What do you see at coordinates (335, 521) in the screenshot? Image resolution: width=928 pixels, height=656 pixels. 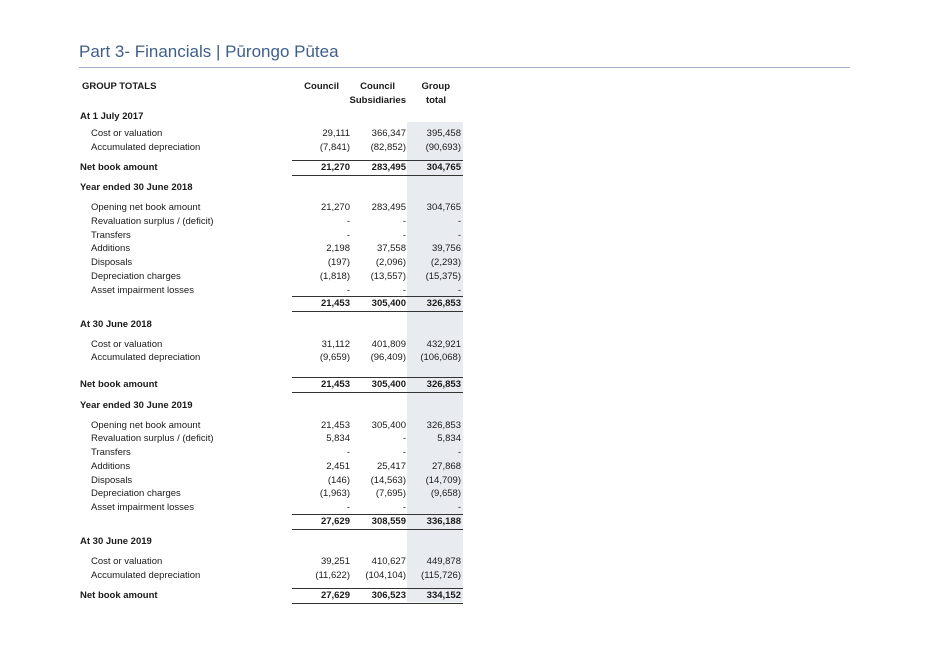 I see `council-value: 27,629` at bounding box center [335, 521].